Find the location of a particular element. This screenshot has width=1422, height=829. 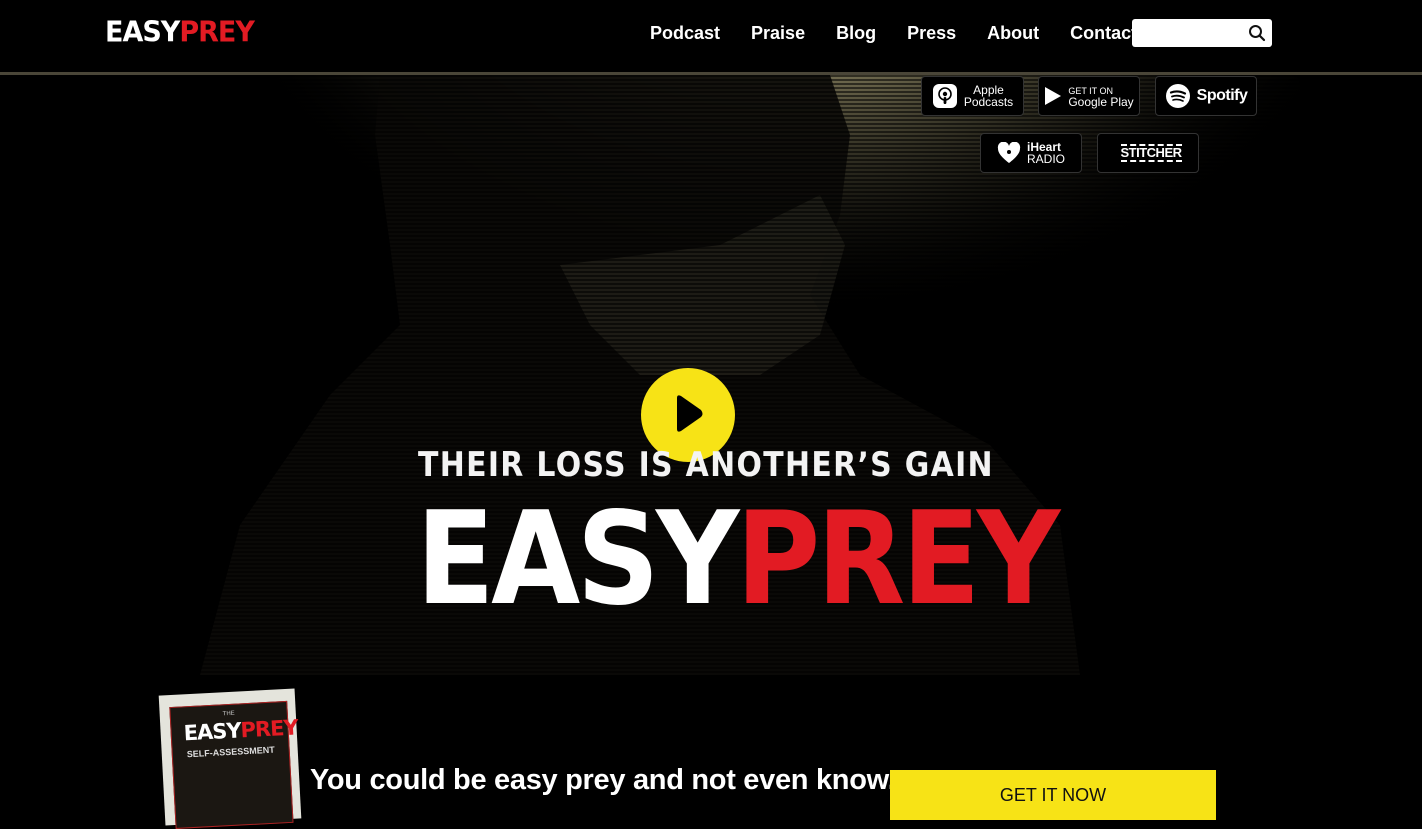

google-play-badge: GET IT ON Google Play is located at coordinates (1089, 96).